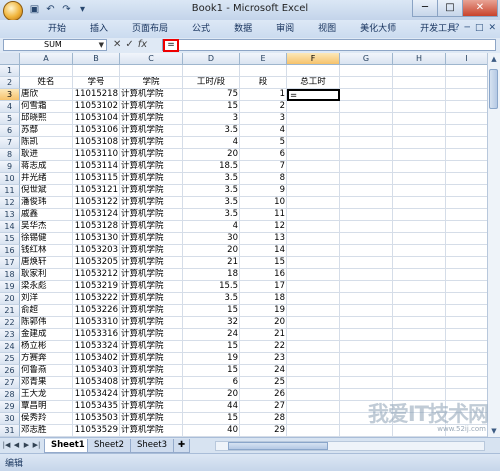 Image resolution: width=500 pixels, height=471 pixels. What do you see at coordinates (46, 203) in the screenshot?
I see `cell-a: 潘俊玮` at bounding box center [46, 203].